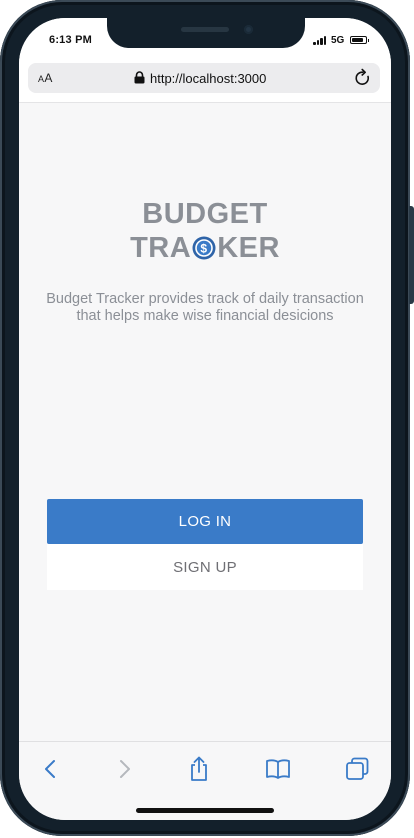 The image size is (414, 838). I want to click on battery-icon, so click(359, 40).